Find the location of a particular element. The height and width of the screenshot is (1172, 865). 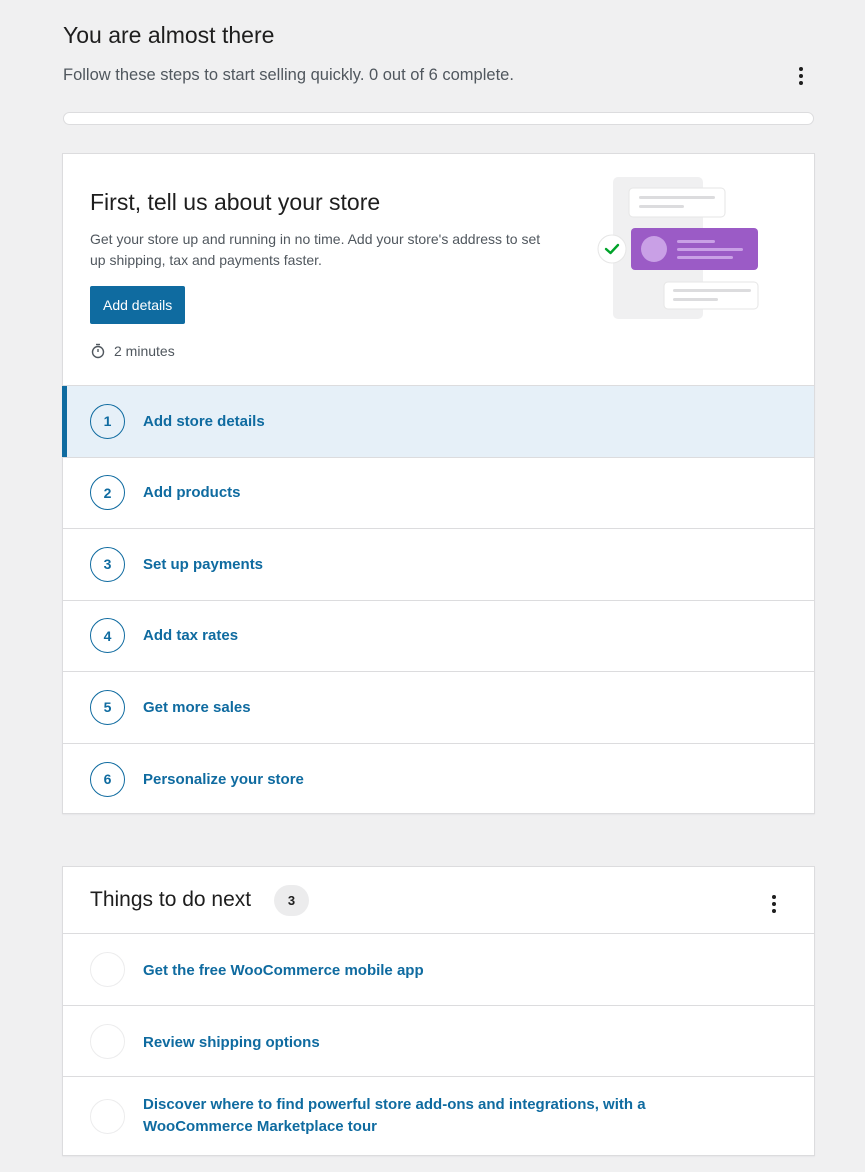

task-item-personalize-store: 6 Personalize your store is located at coordinates (438, 780).